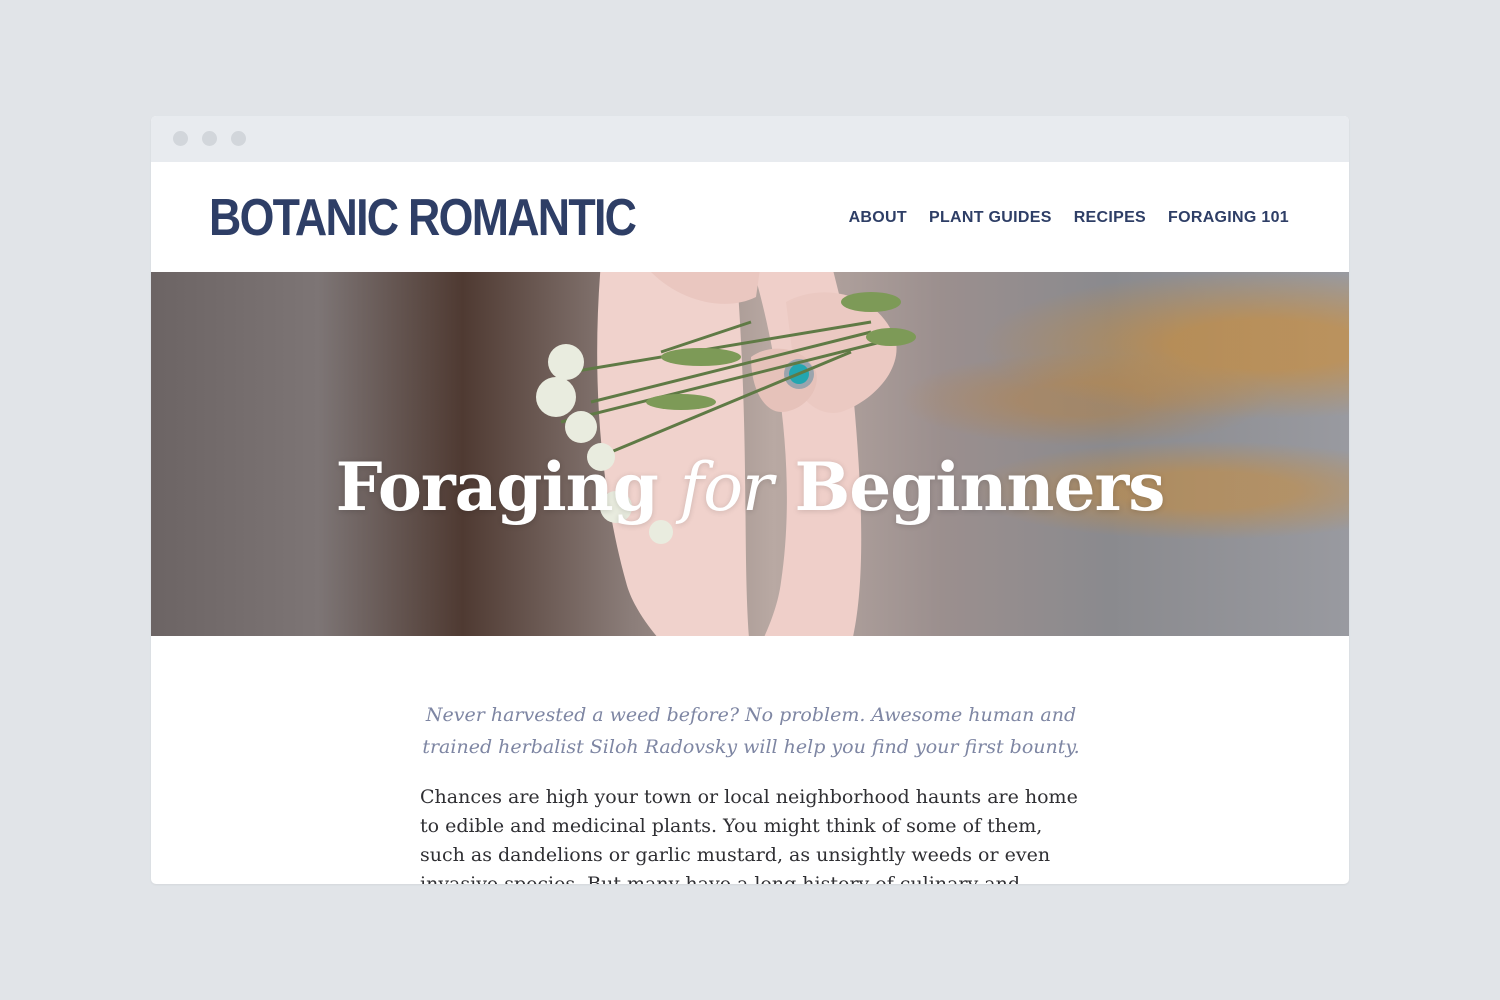 Image resolution: width=1500 pixels, height=1000 pixels. What do you see at coordinates (750, 139) in the screenshot?
I see `browser-chrome` at bounding box center [750, 139].